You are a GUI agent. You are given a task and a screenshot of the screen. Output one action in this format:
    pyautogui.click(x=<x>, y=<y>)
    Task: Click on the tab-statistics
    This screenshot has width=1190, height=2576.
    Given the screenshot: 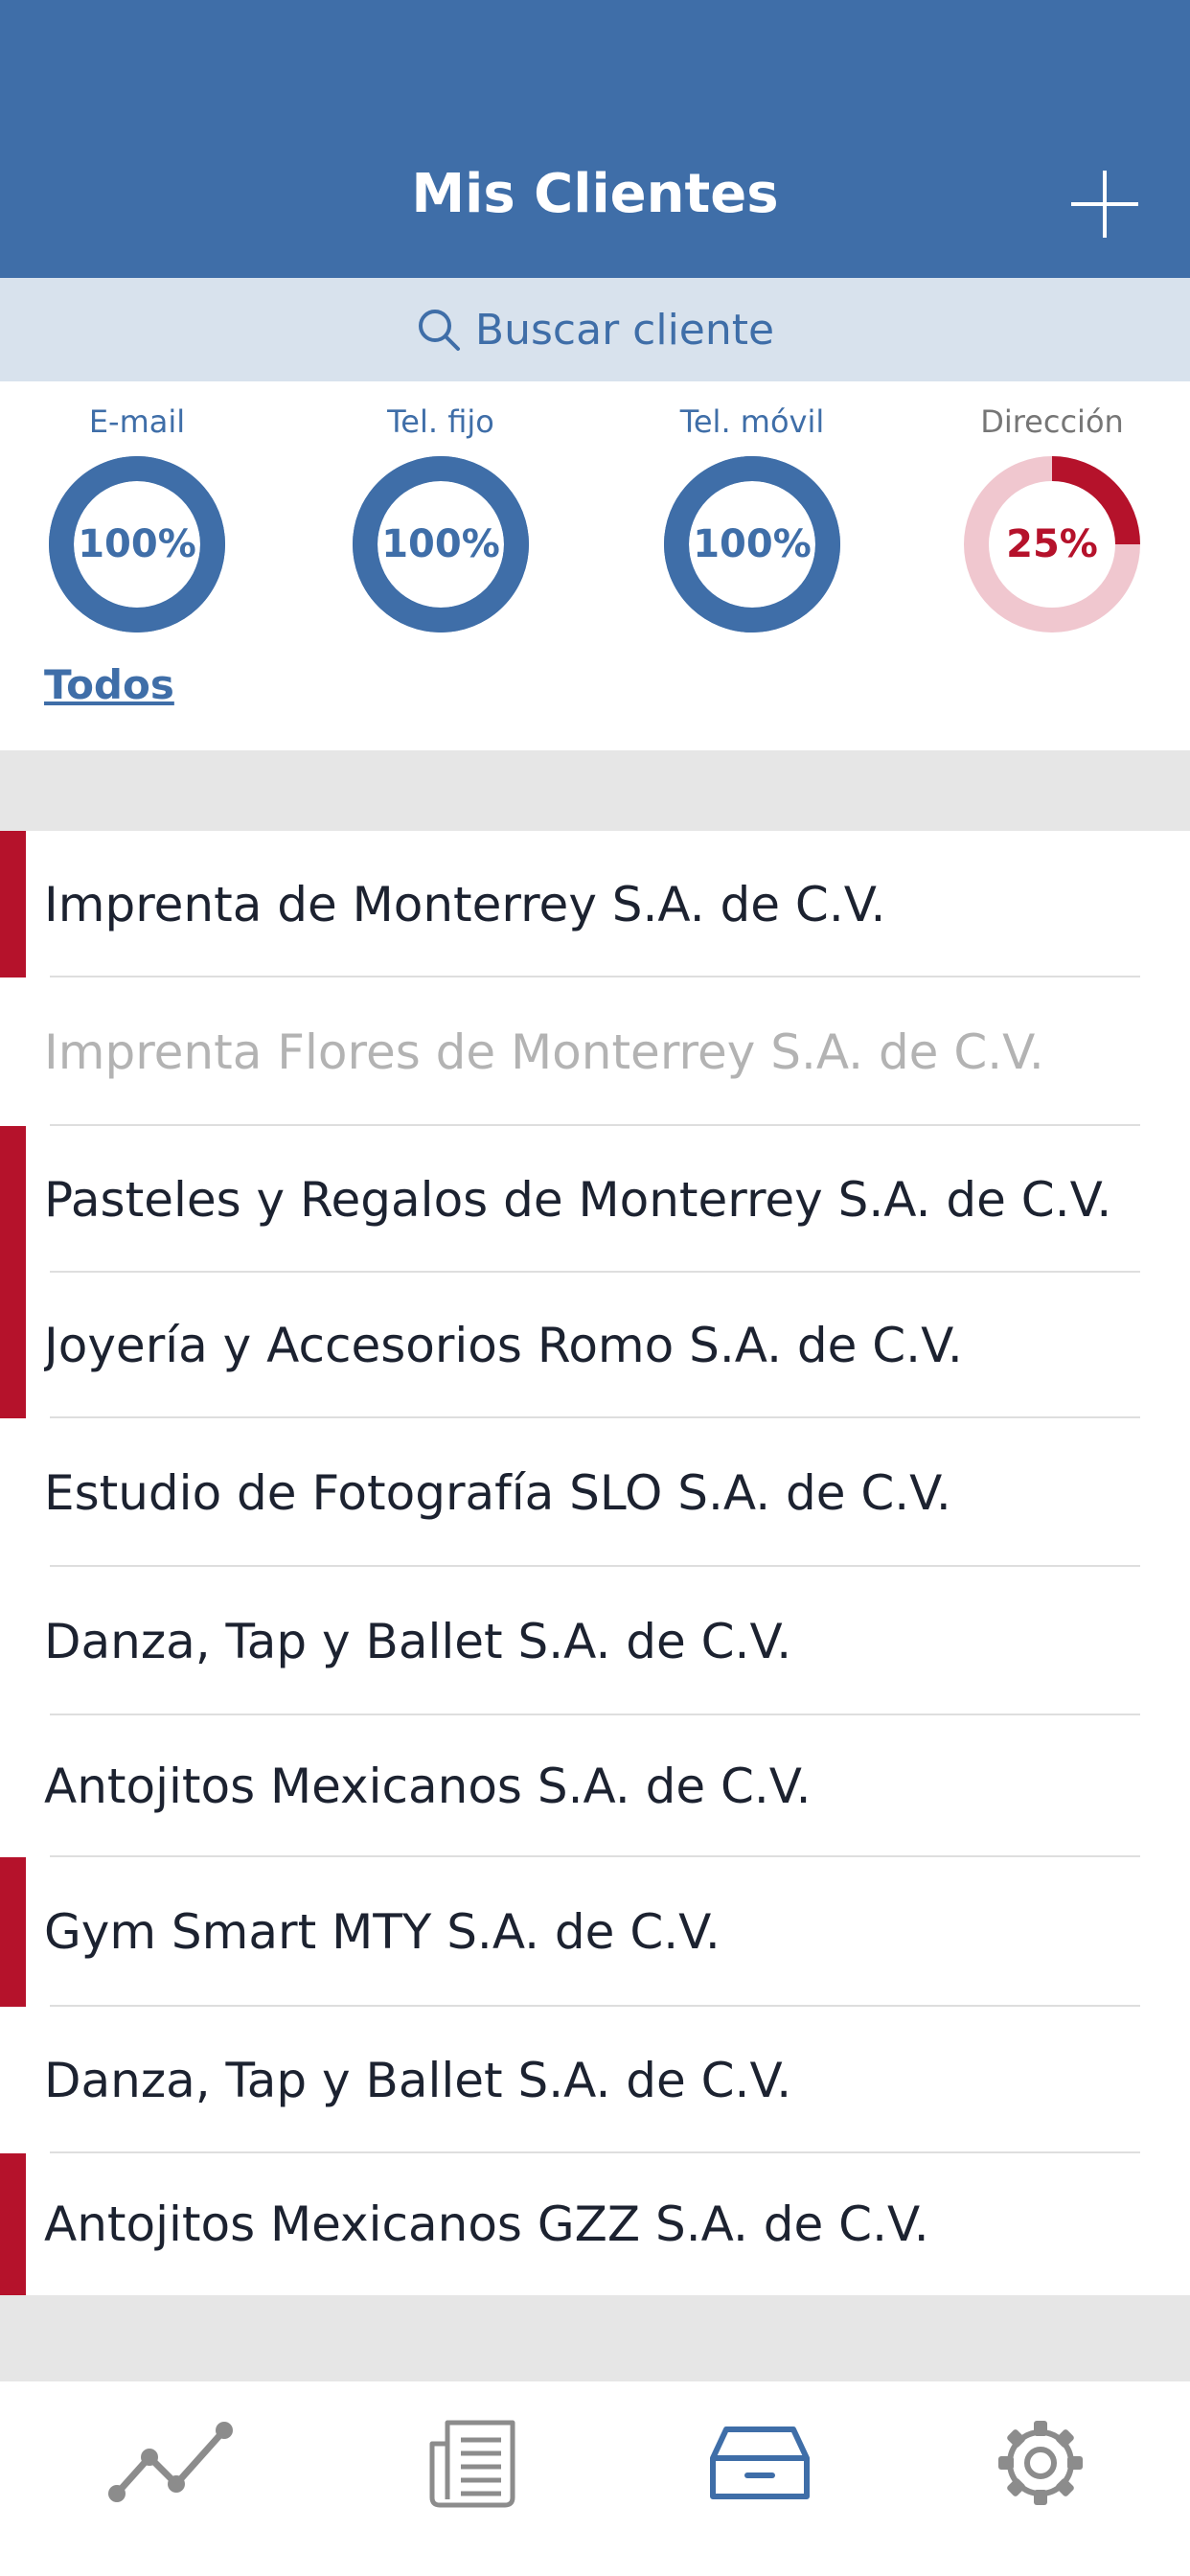 What is the action you would take?
    pyautogui.click(x=172, y=2463)
    